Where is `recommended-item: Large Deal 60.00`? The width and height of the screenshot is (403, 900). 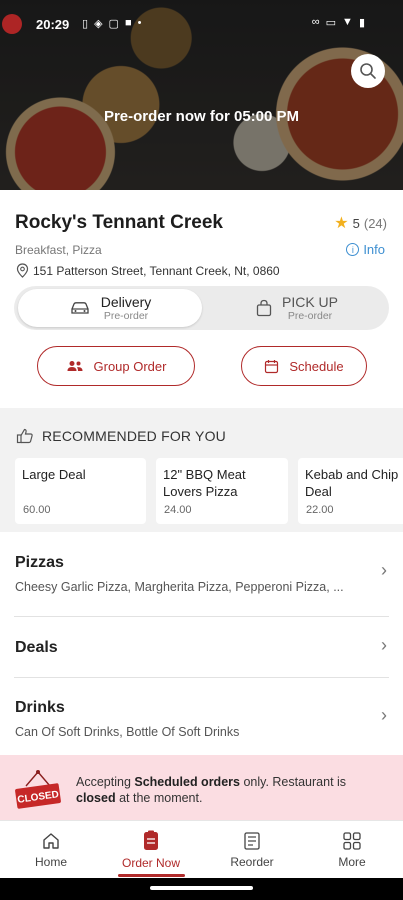
recommended-item: Large Deal 60.00 is located at coordinates (80, 491).